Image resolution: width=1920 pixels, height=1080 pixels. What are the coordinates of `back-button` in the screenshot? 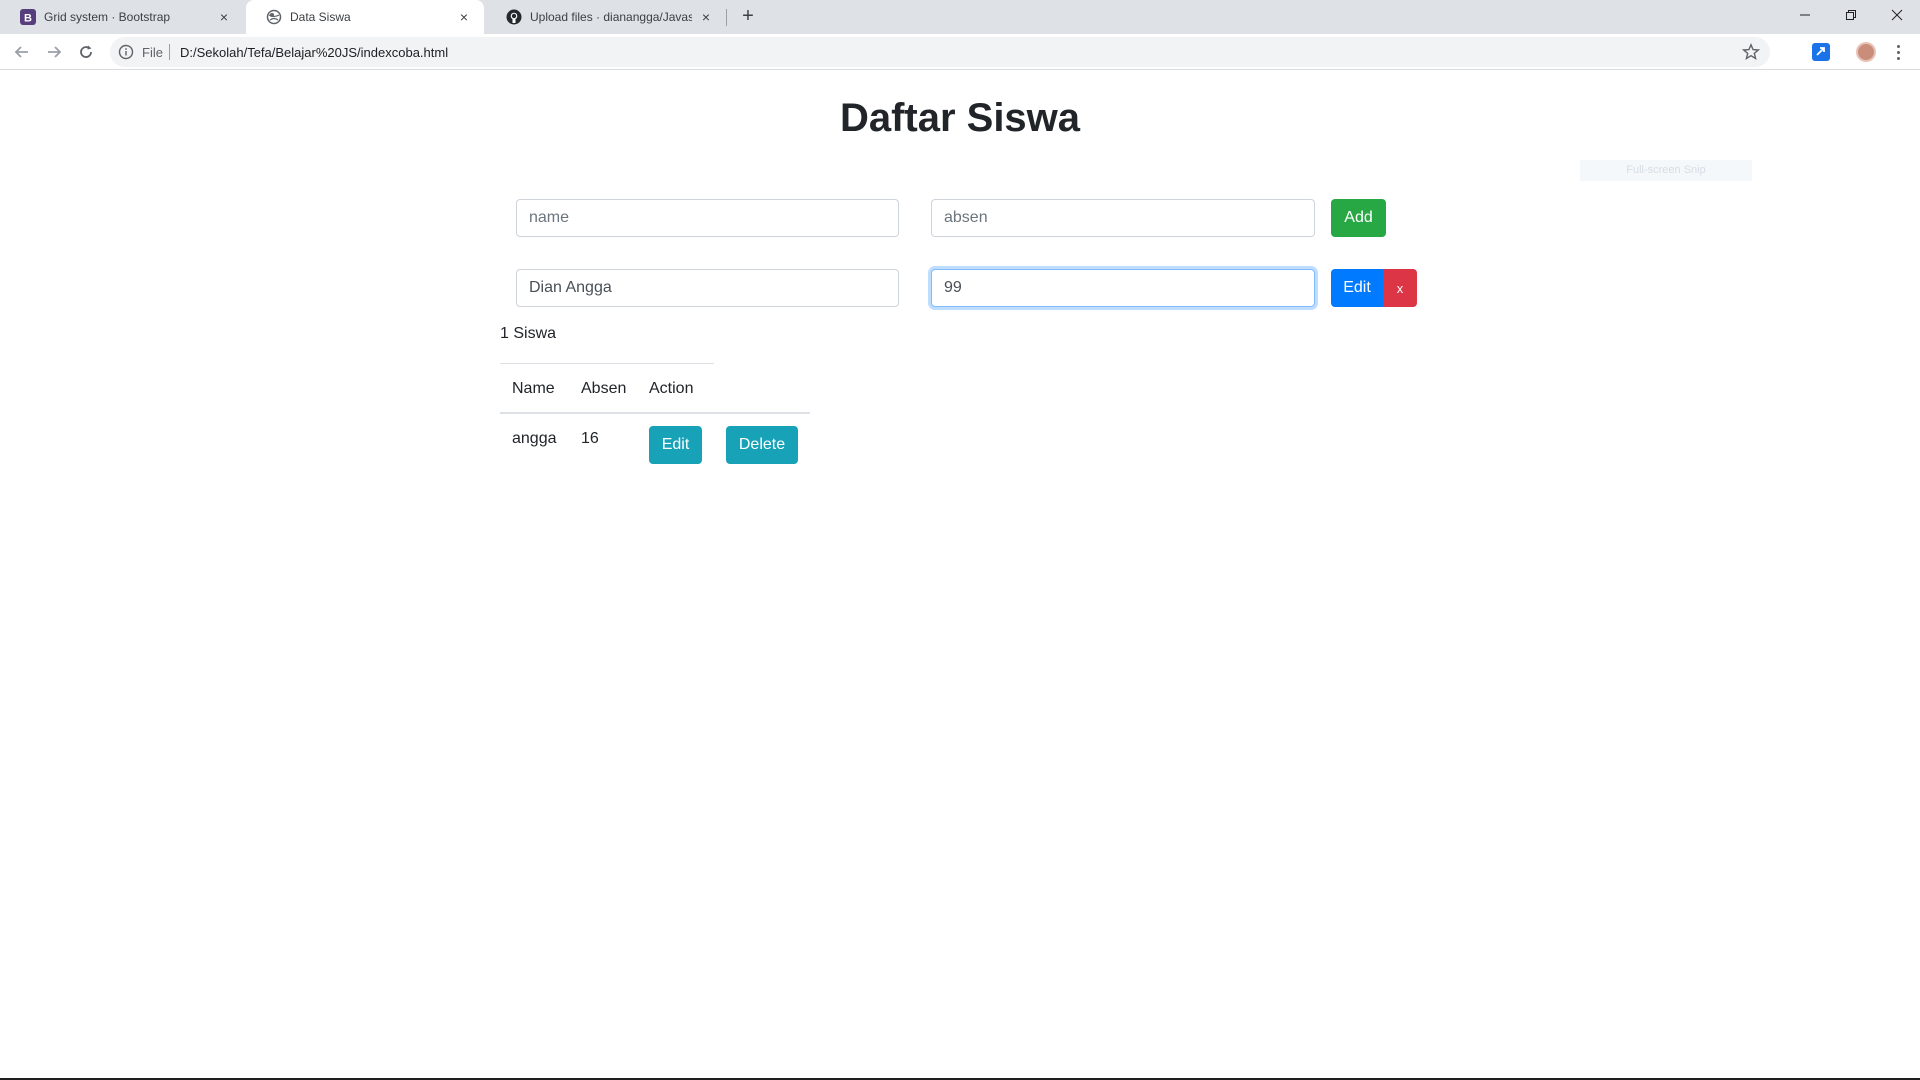 It's located at (22, 52).